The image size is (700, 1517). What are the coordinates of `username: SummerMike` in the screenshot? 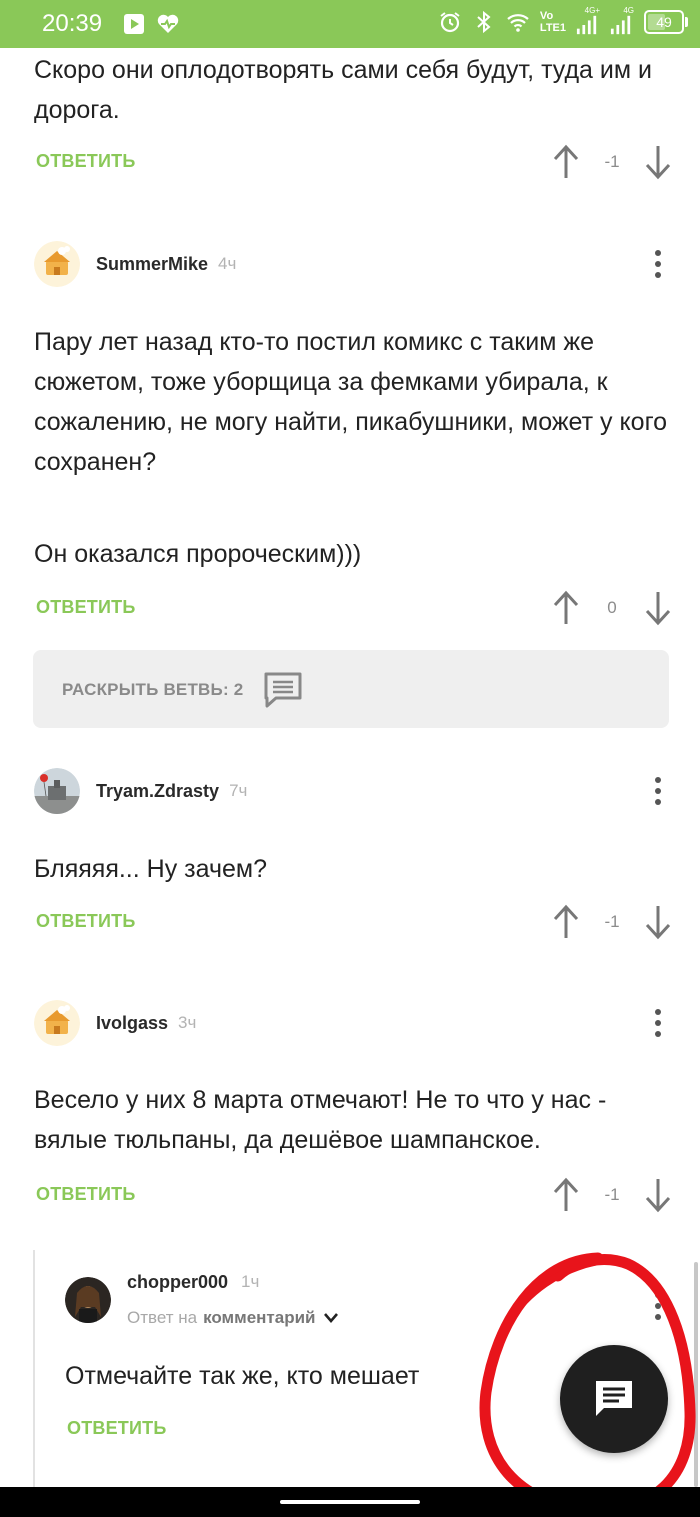 It's located at (152, 264).